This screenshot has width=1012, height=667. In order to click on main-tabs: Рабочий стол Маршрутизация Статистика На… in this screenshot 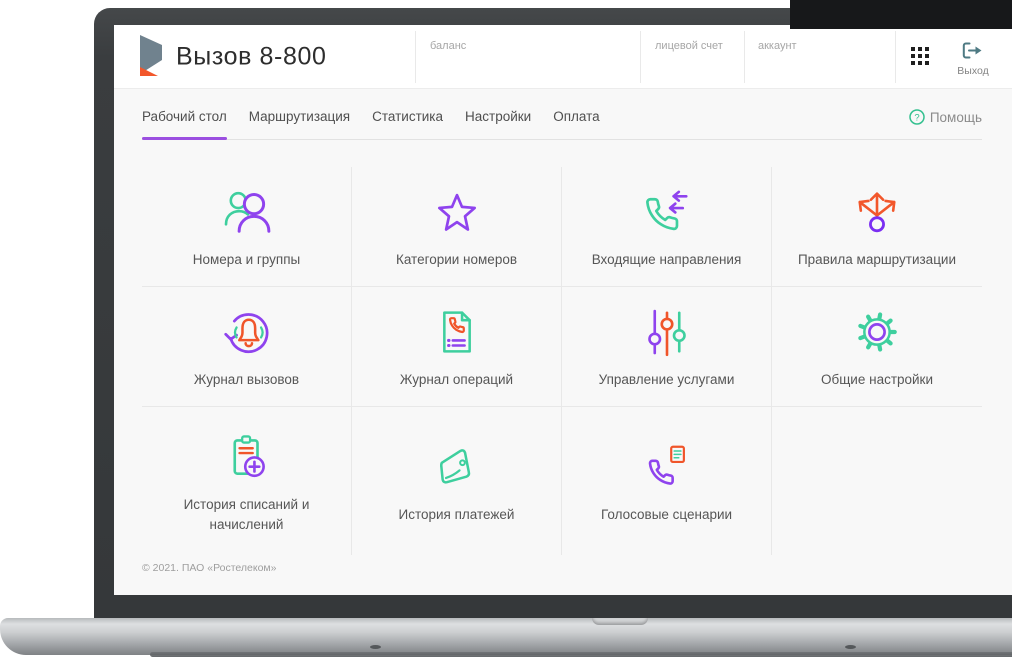, I will do `click(562, 114)`.